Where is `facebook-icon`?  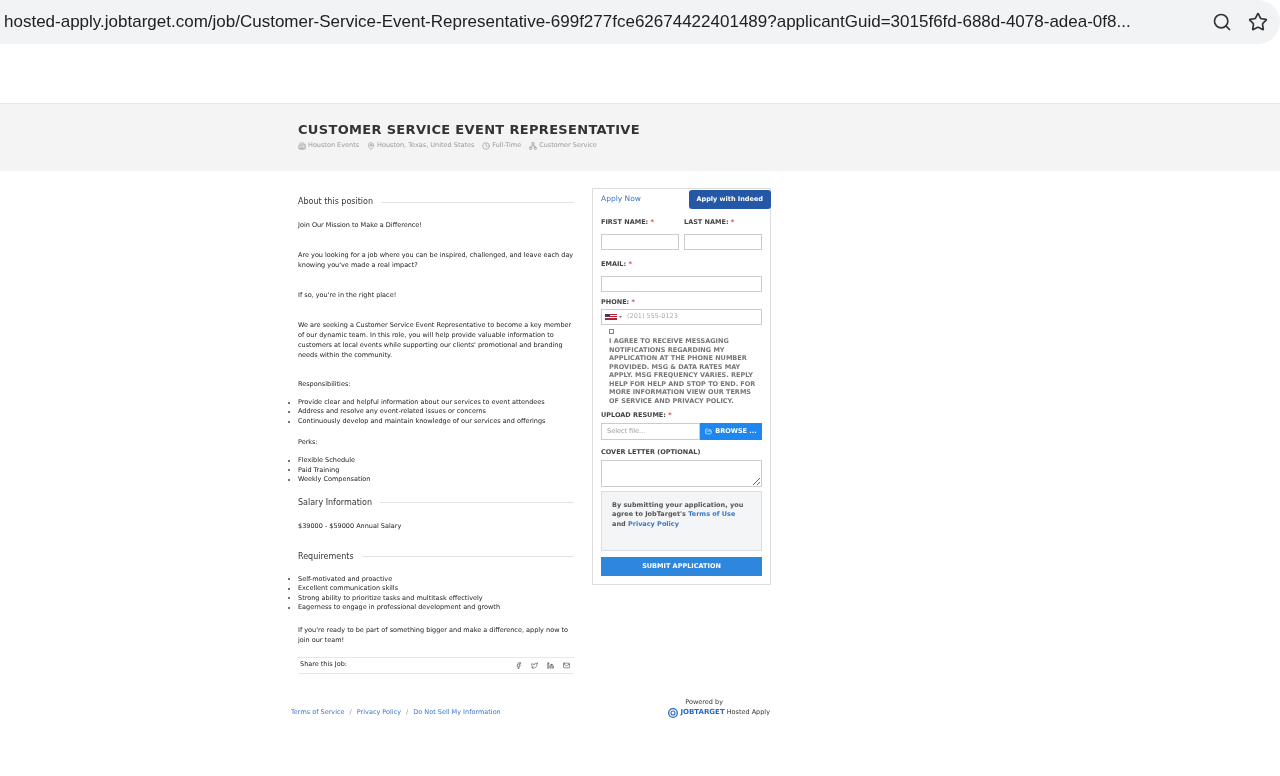
facebook-icon is located at coordinates (518, 665).